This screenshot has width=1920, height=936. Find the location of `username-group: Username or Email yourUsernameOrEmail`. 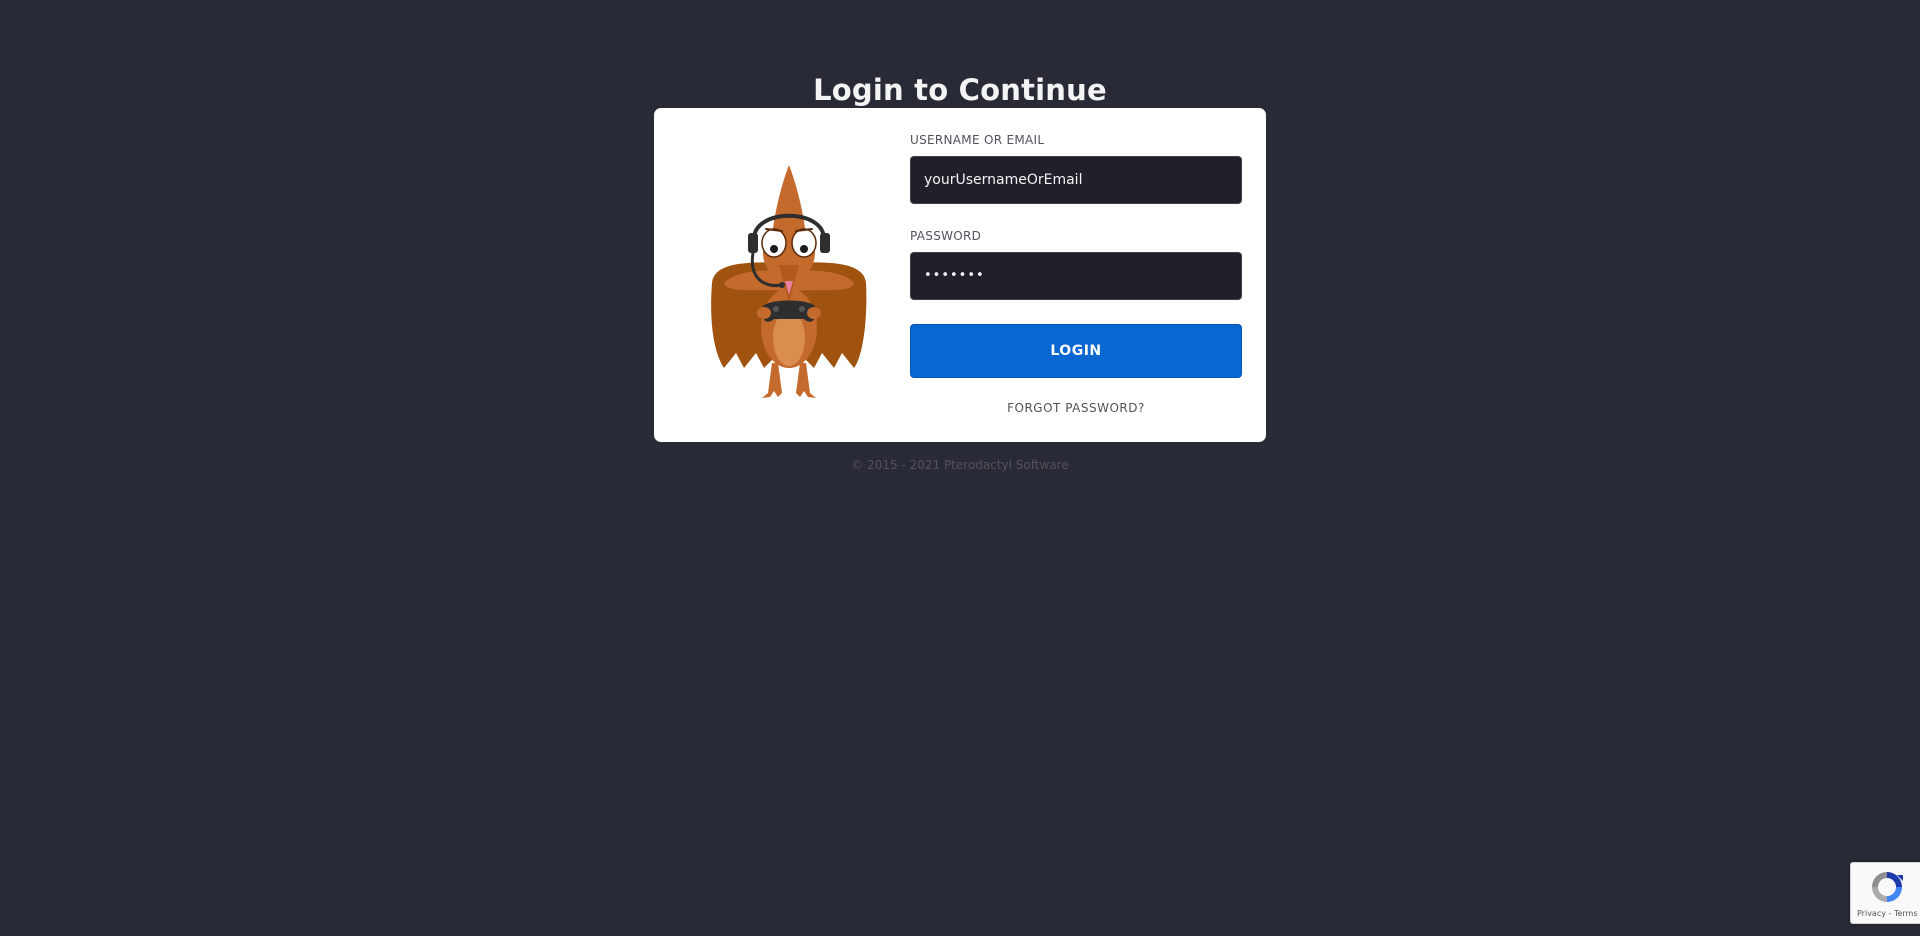

username-group: Username or Email yourUsernameOrEmail is located at coordinates (1076, 168).